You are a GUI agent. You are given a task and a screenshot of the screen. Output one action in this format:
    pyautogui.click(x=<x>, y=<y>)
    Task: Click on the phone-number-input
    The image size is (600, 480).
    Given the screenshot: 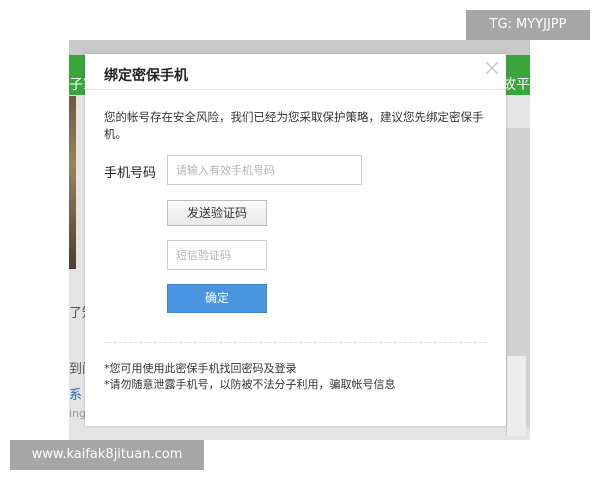 What is the action you would take?
    pyautogui.click(x=264, y=170)
    